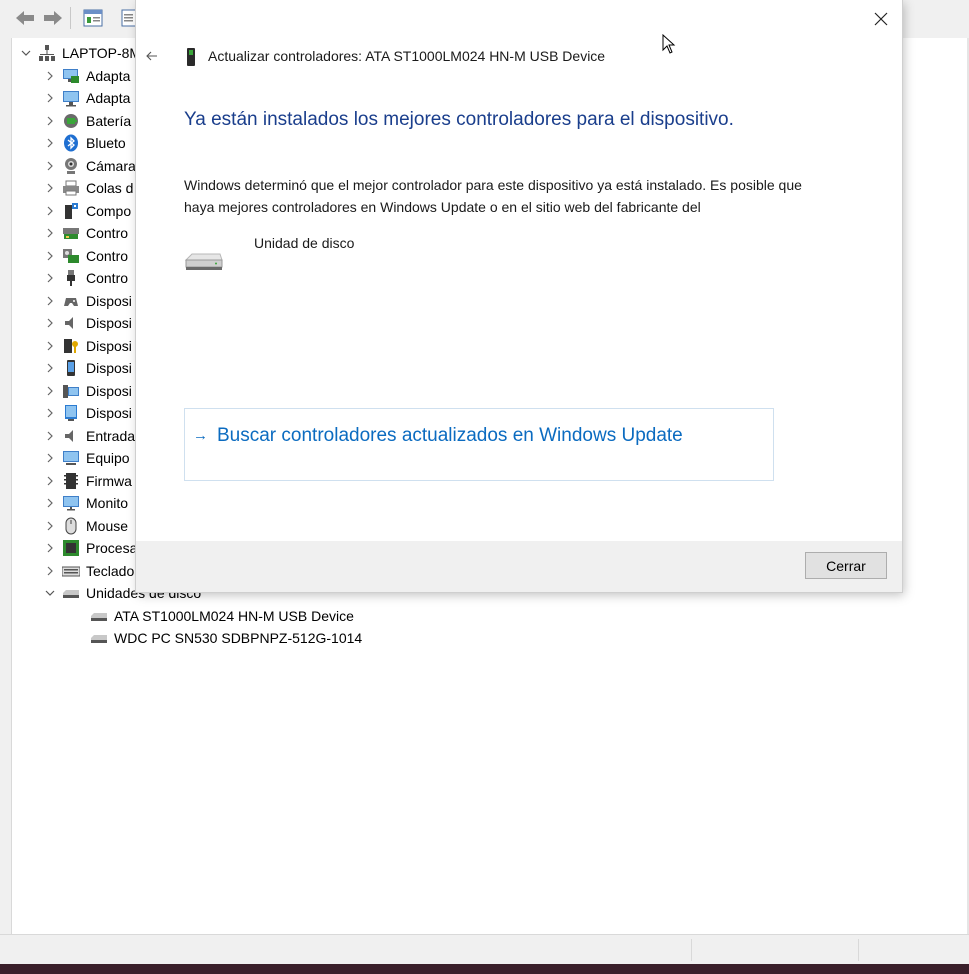 This screenshot has height=974, width=969. I want to click on tree-category: Batería, so click(86, 121).